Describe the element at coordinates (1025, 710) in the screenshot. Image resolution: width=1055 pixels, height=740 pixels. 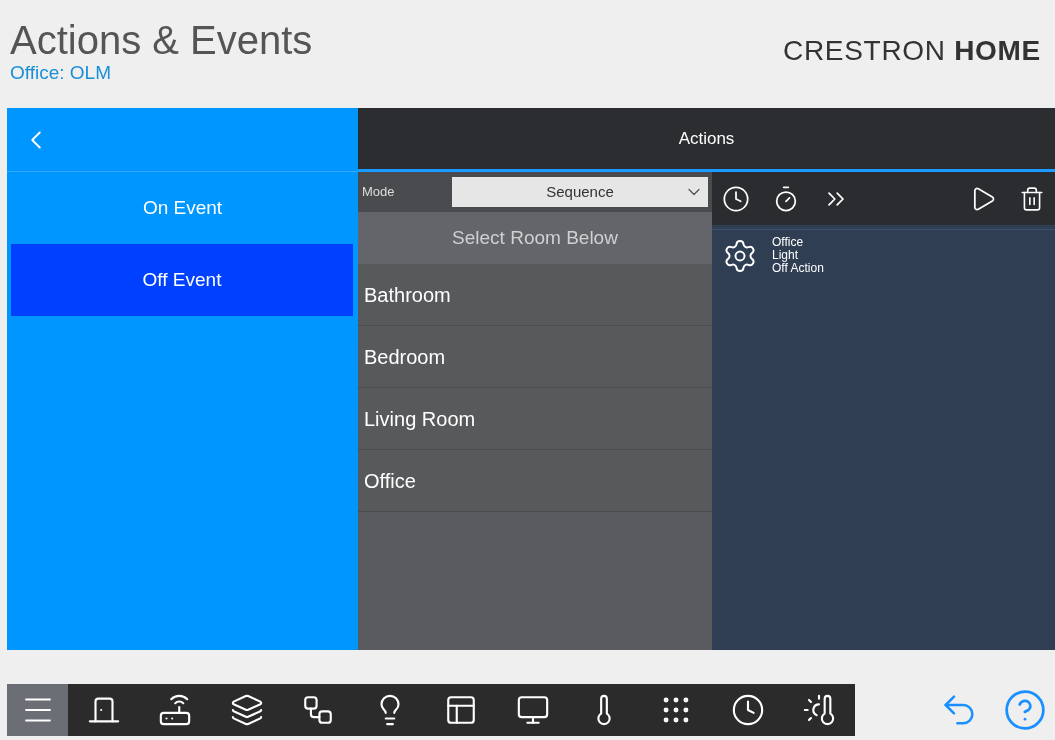
I see `help-icon` at that location.